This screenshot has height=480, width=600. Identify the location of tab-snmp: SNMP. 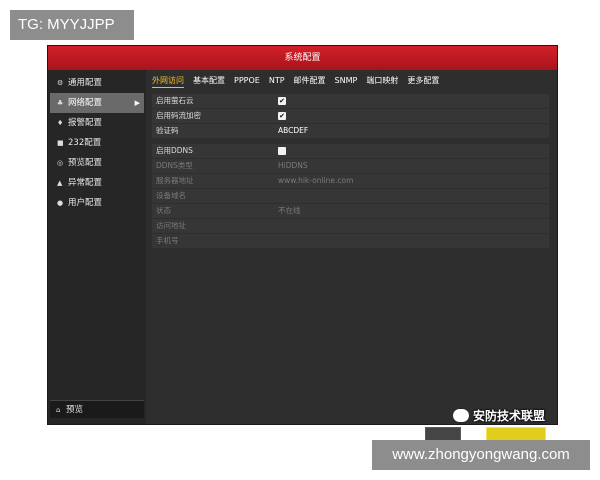
(346, 81).